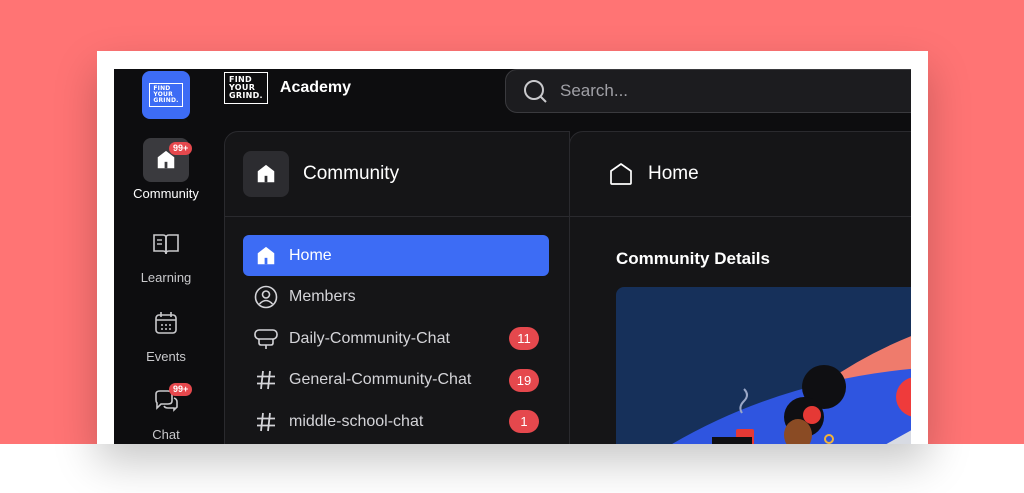  I want to click on brand-logo: FIND YOUR GRIND., so click(246, 88).